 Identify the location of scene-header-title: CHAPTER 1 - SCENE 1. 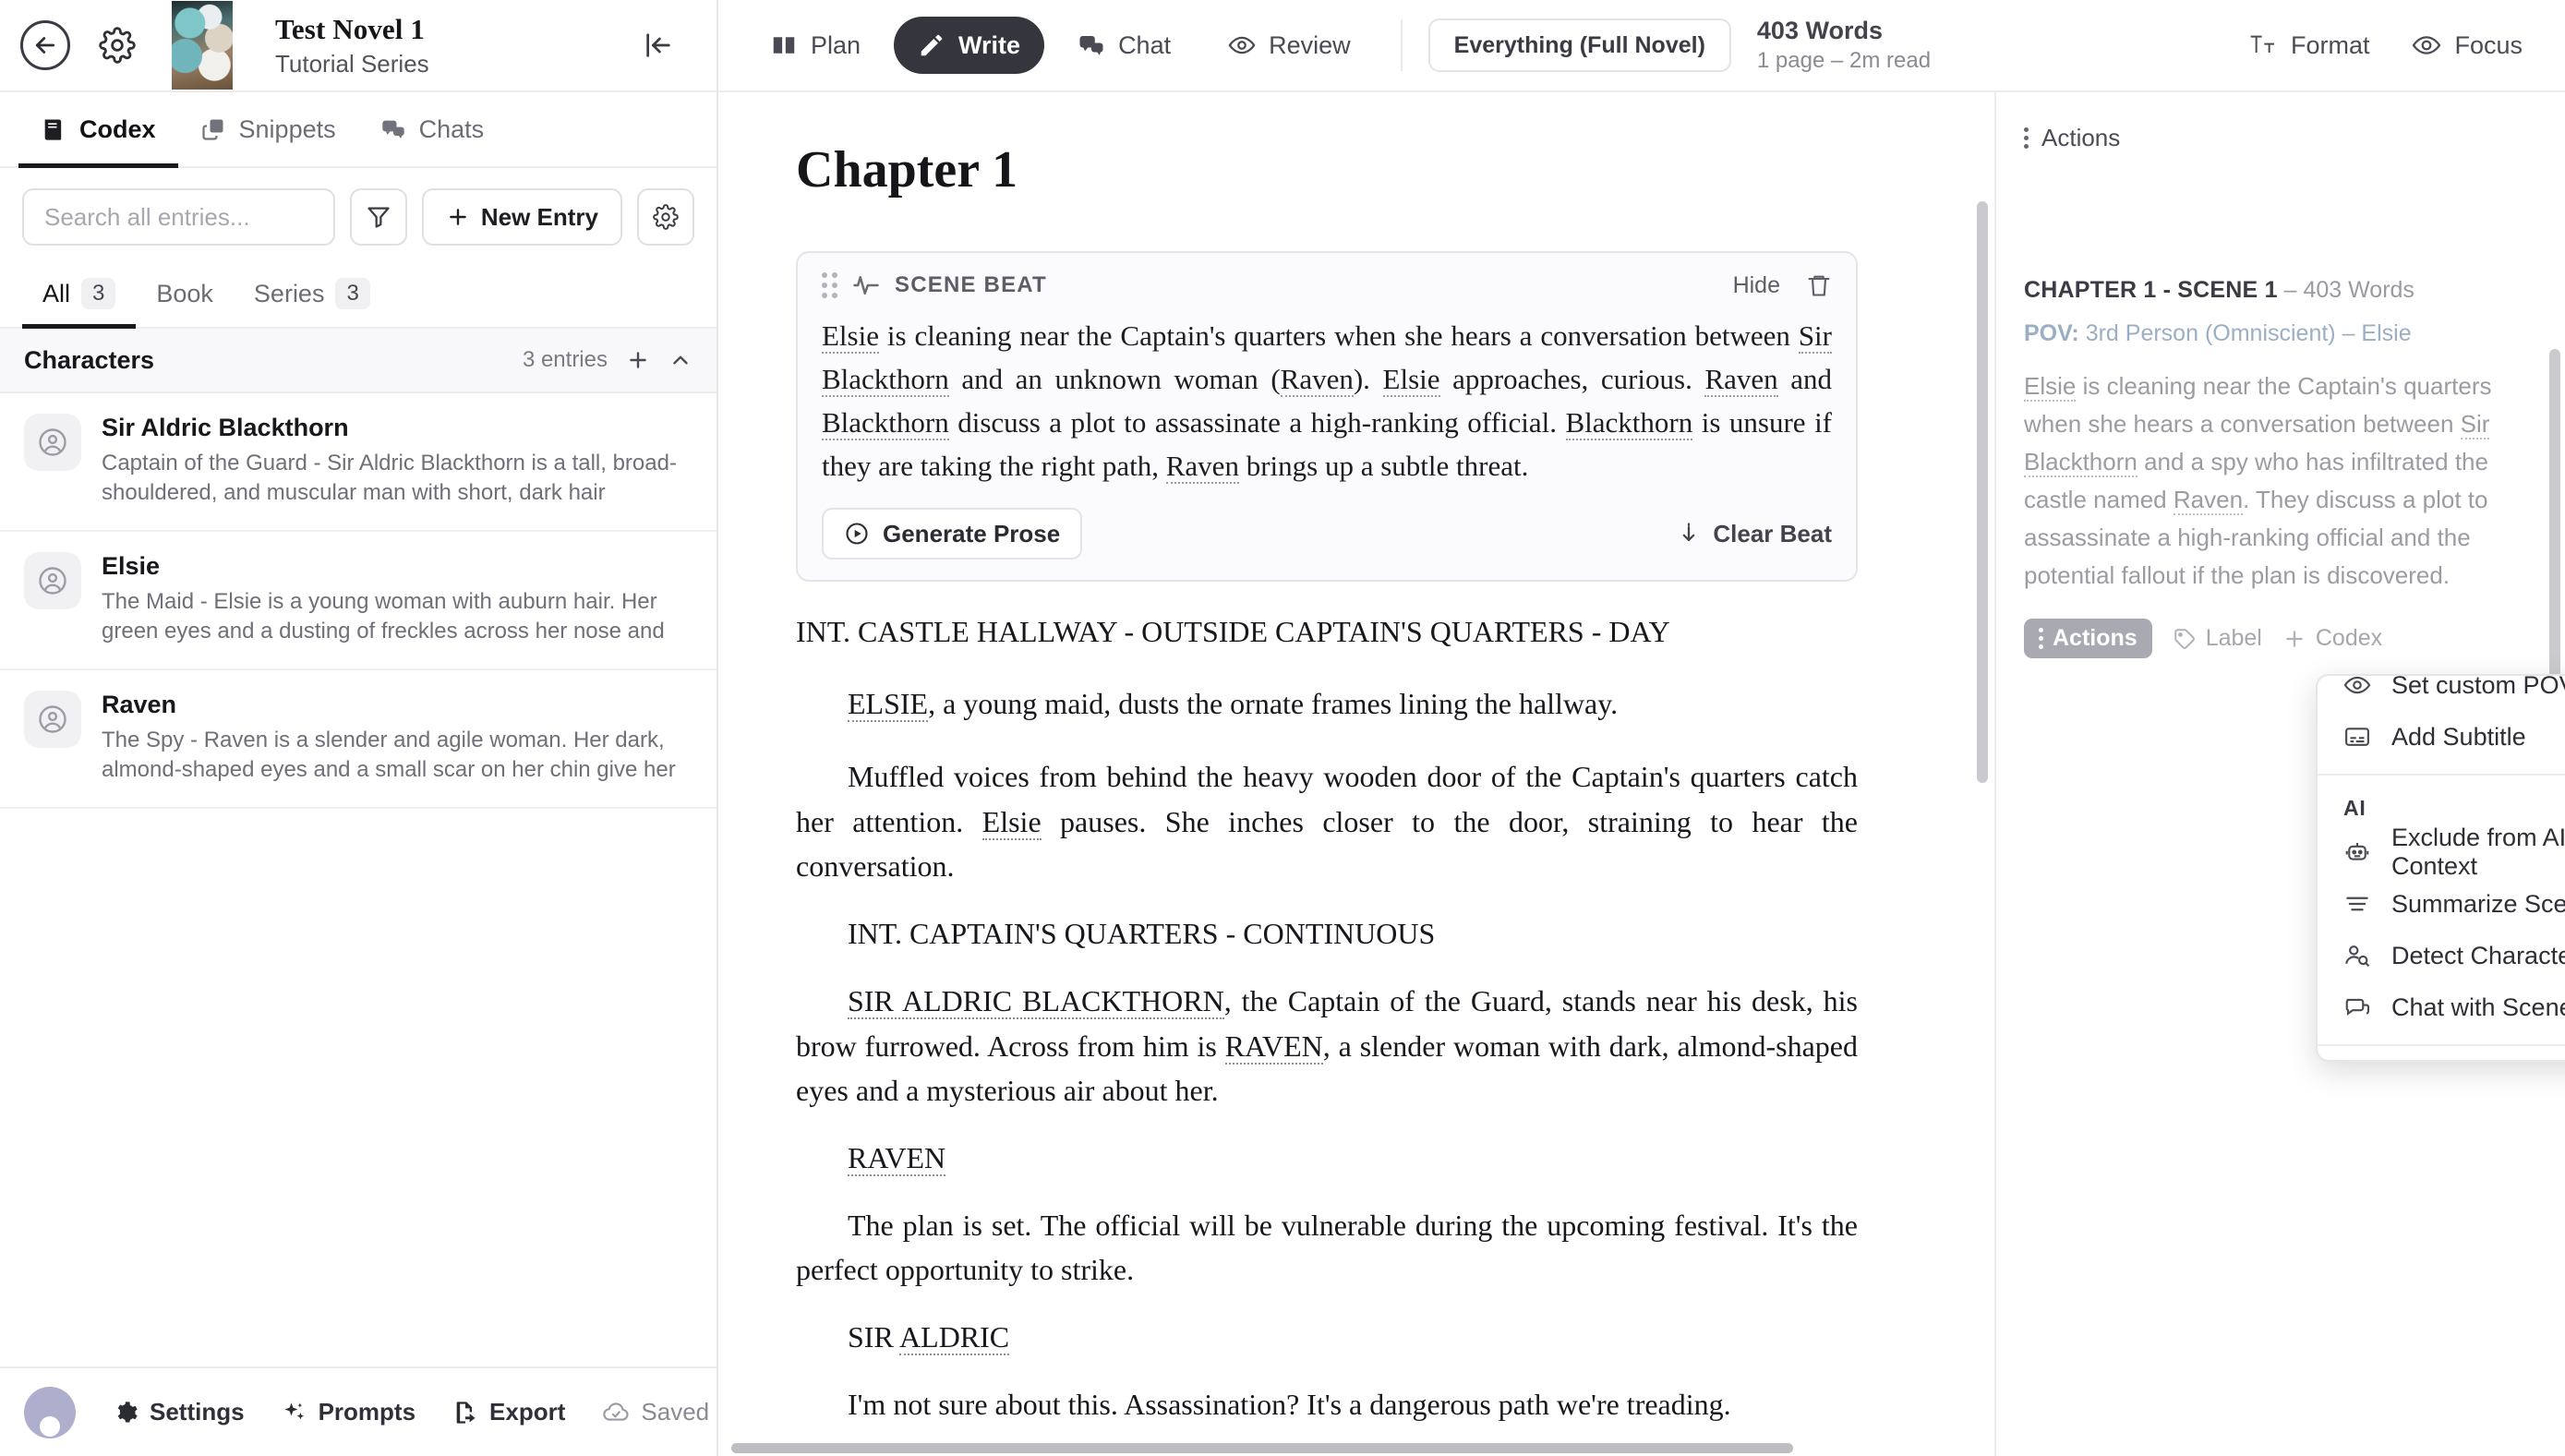
(2151, 290).